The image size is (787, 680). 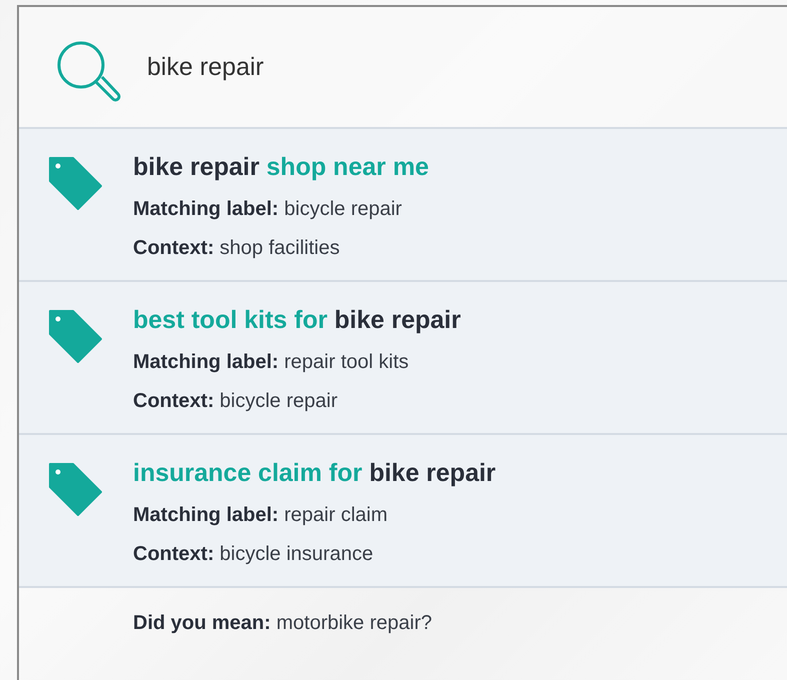 I want to click on result-detail: Context: shop facilities, so click(x=237, y=248).